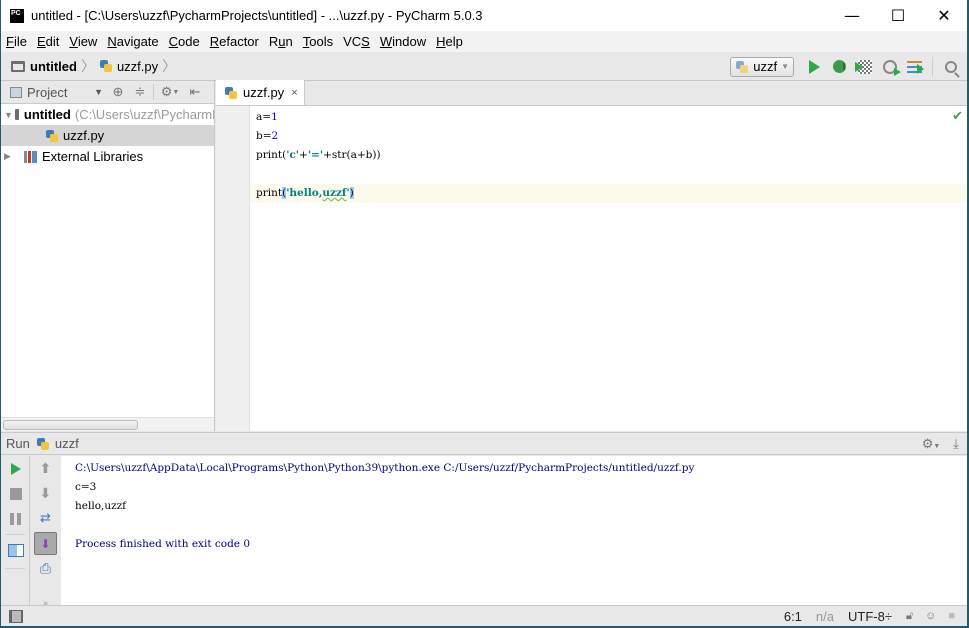 The image size is (969, 628). I want to click on pause-button, so click(15, 518).